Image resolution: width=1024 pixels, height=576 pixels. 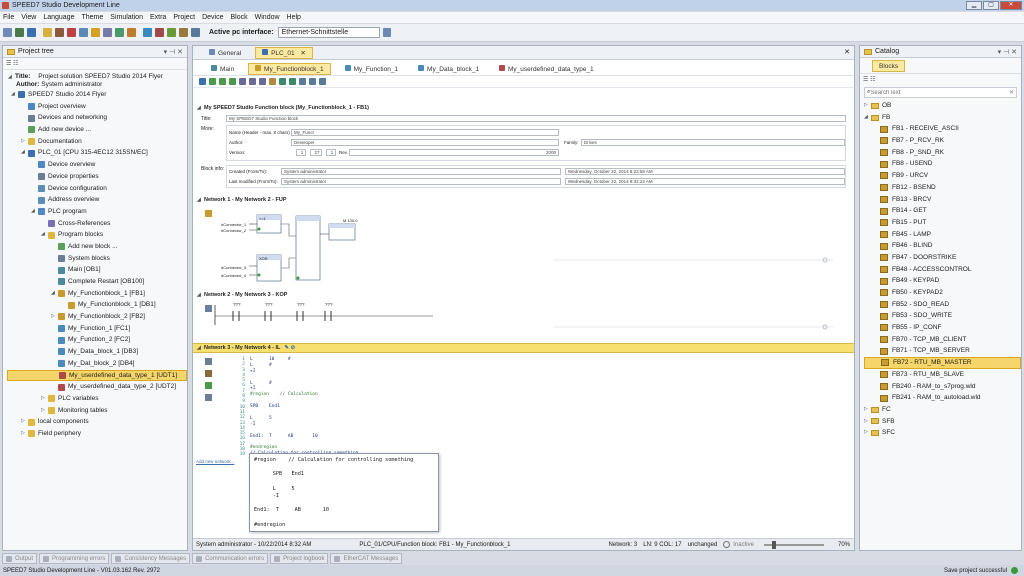 What do you see at coordinates (97, 165) in the screenshot?
I see `tree-item: Device overview` at bounding box center [97, 165].